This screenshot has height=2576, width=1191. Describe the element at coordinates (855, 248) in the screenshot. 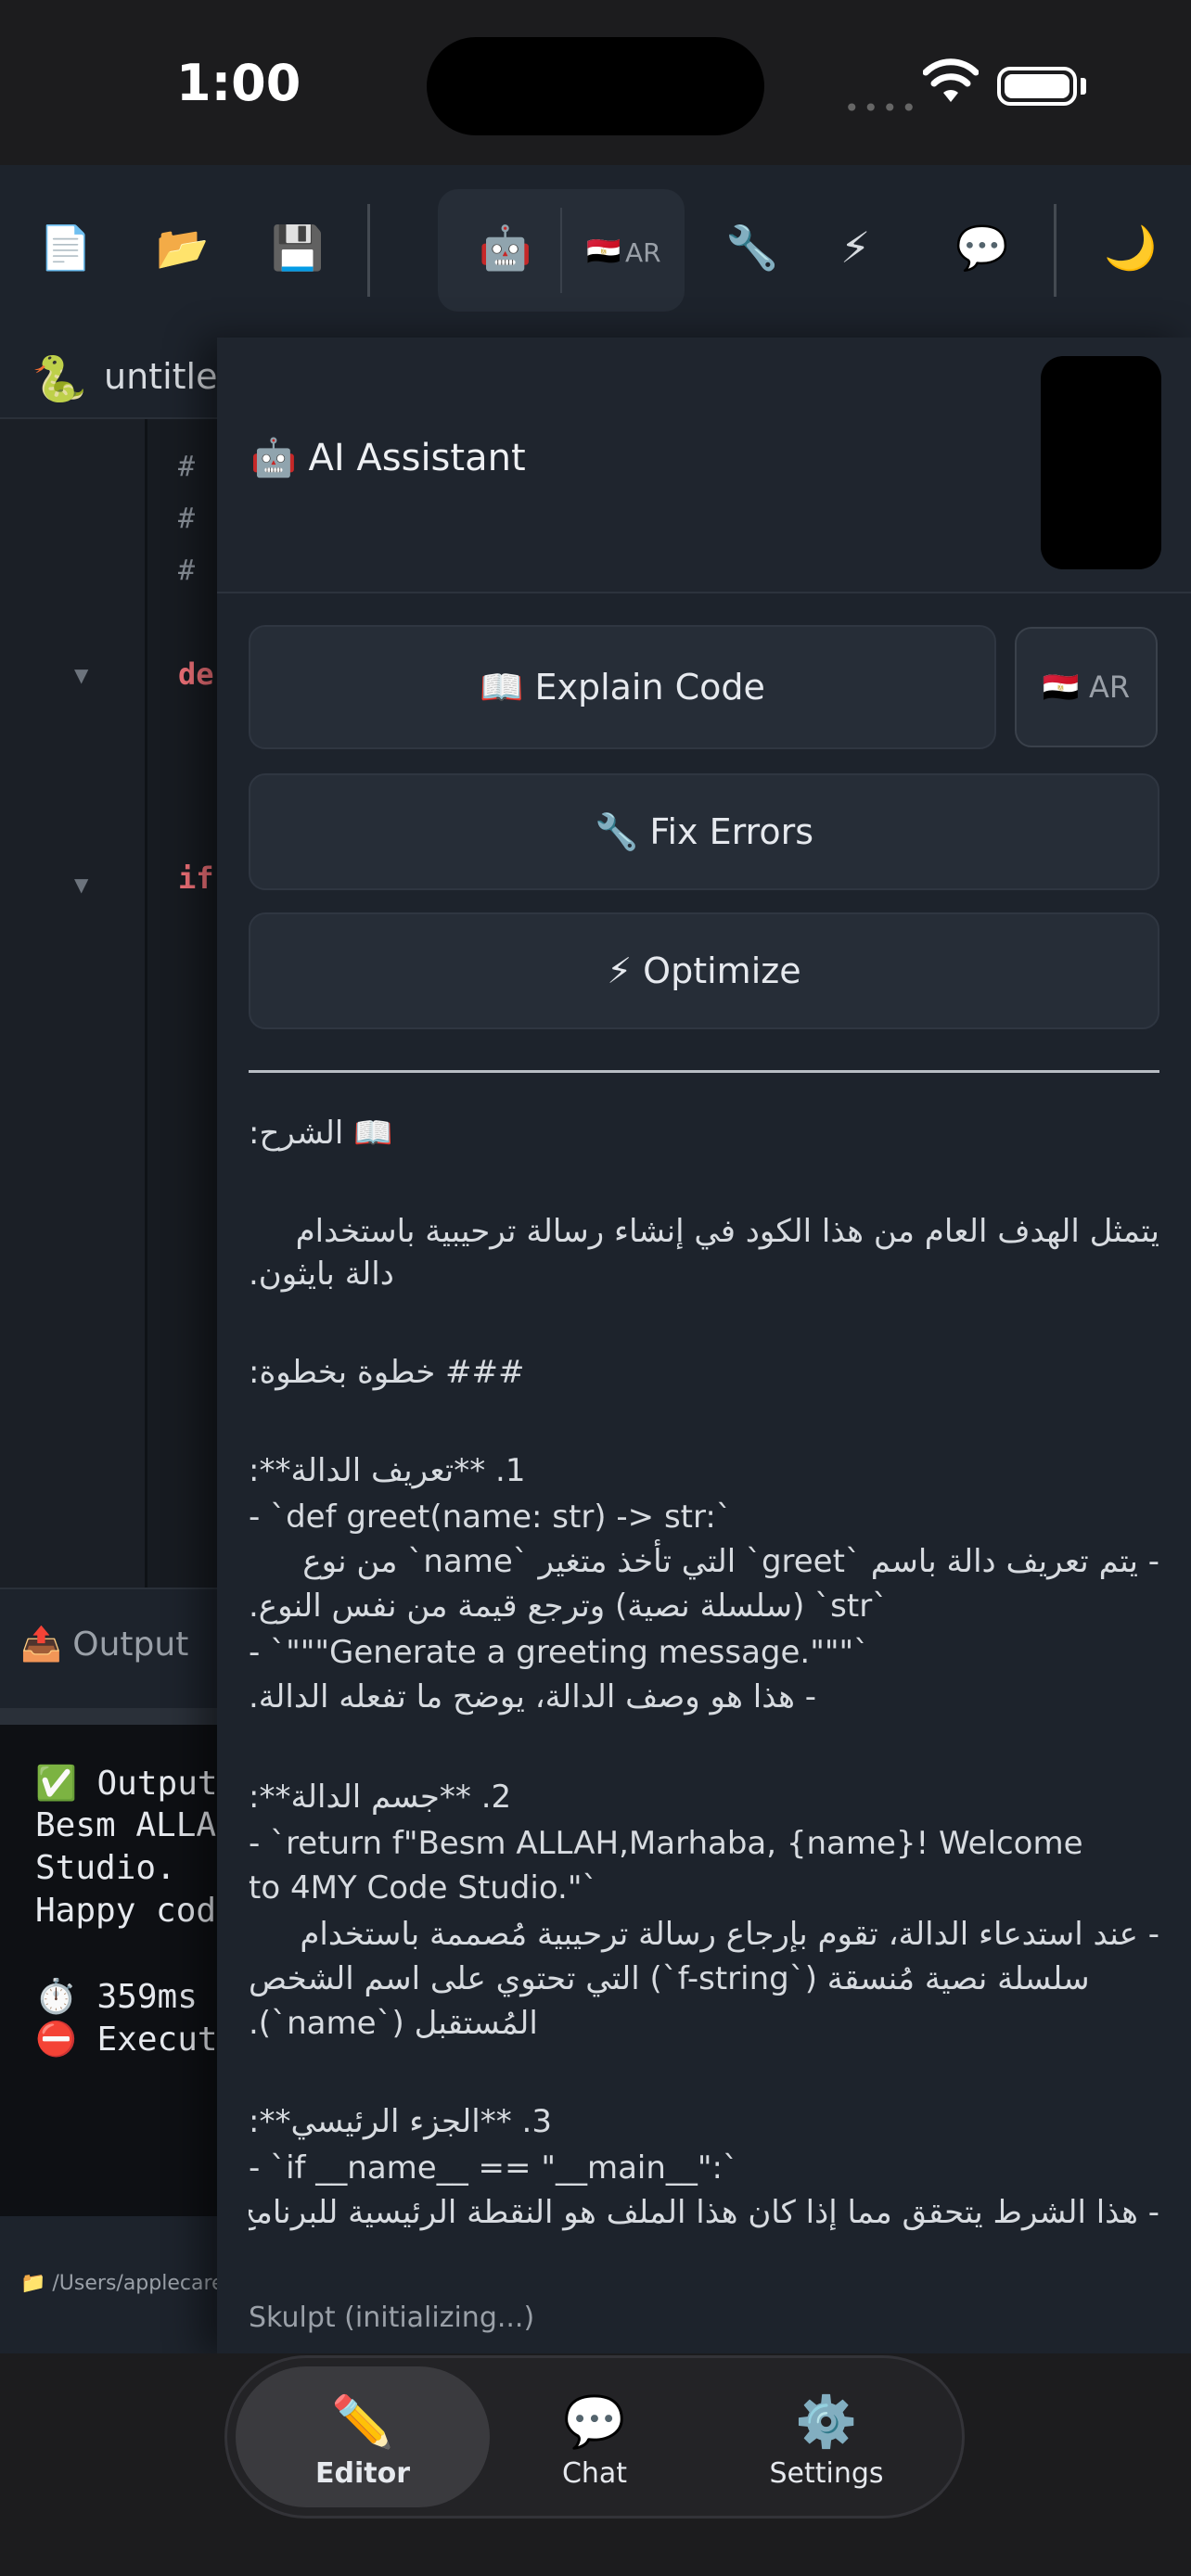

I see `lightning-icon: ⚡` at that location.